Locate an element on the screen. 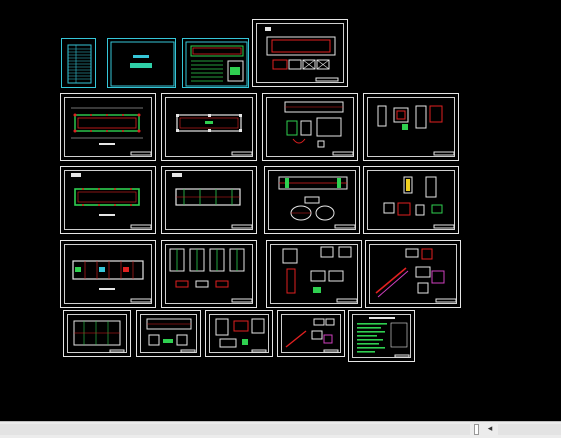 This screenshot has height=438, width=561. drawing-sheet-foundation-plan is located at coordinates (108, 127).